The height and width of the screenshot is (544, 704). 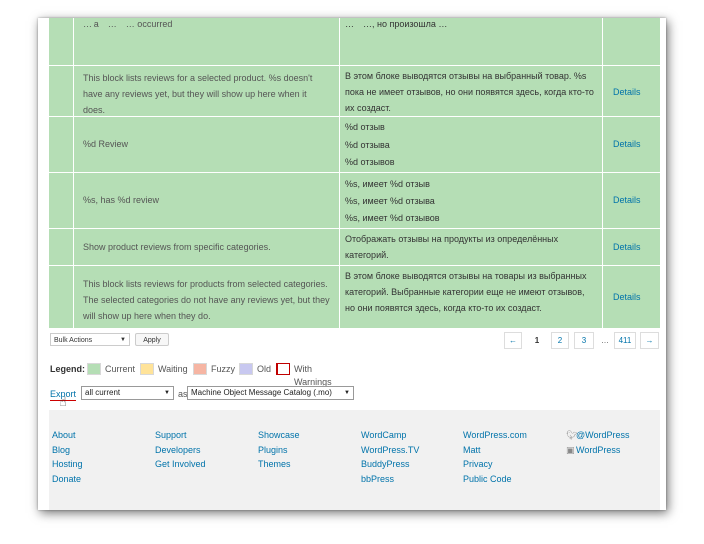 I want to click on footer-column-3: Showcase Plugins Themes, so click(x=279, y=450).